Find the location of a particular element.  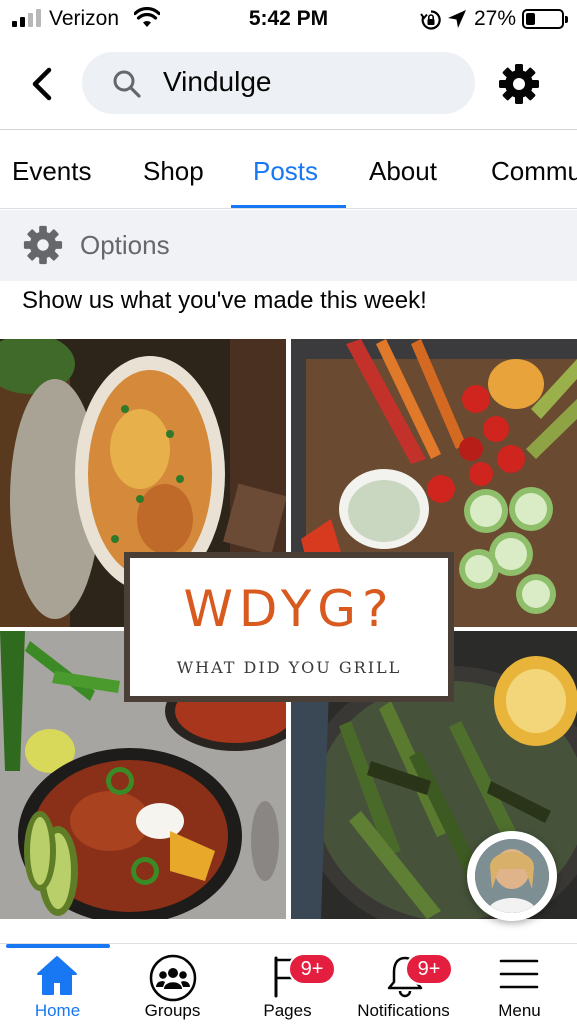

status-bar: Verizon 5:42 PM 27% is located at coordinates (288, 19).